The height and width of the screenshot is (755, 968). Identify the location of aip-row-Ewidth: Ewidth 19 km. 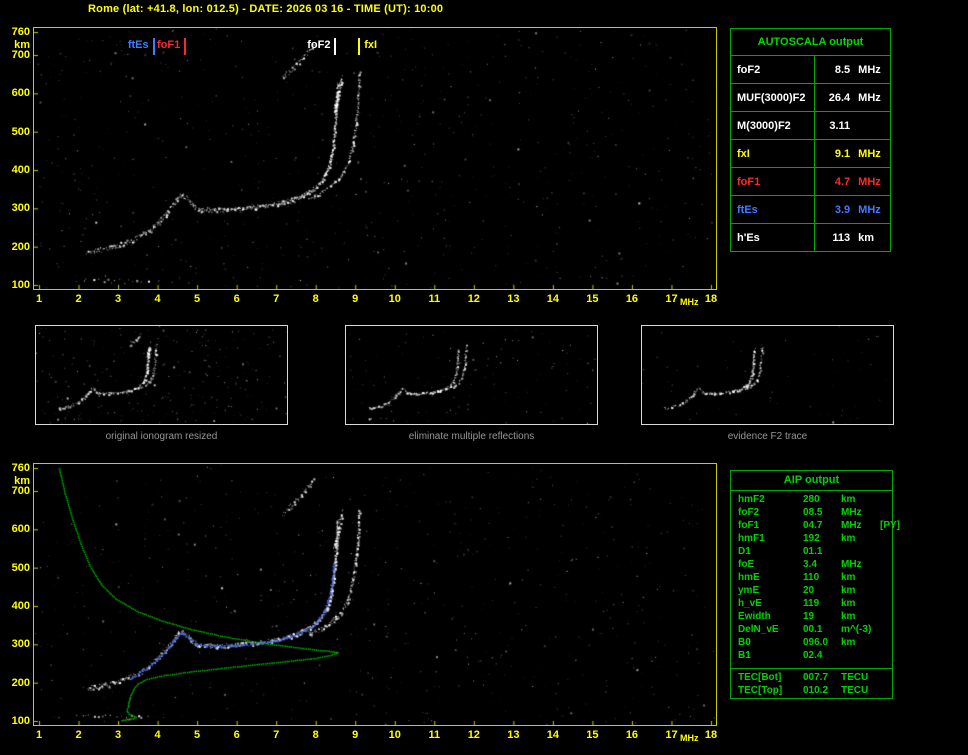
(811, 616).